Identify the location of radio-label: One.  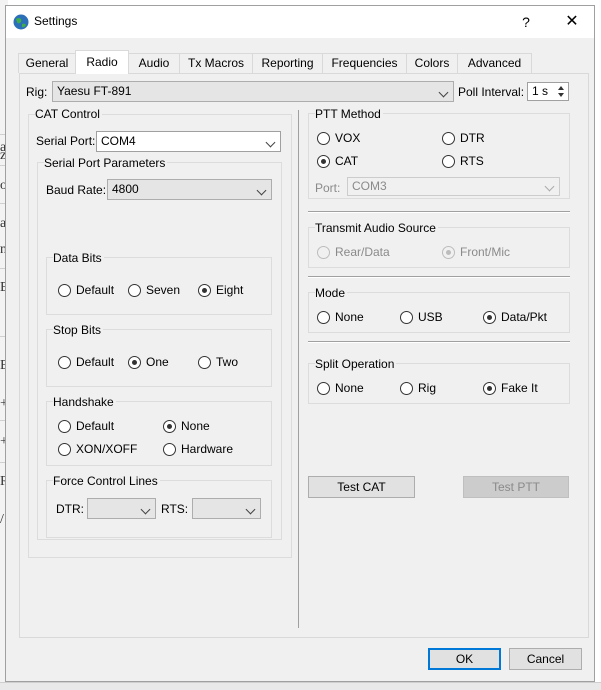
(157, 362).